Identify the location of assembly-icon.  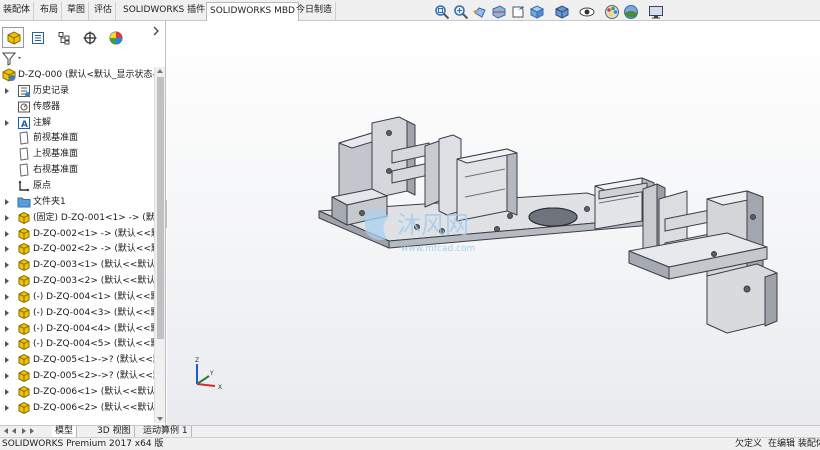
(9, 75).